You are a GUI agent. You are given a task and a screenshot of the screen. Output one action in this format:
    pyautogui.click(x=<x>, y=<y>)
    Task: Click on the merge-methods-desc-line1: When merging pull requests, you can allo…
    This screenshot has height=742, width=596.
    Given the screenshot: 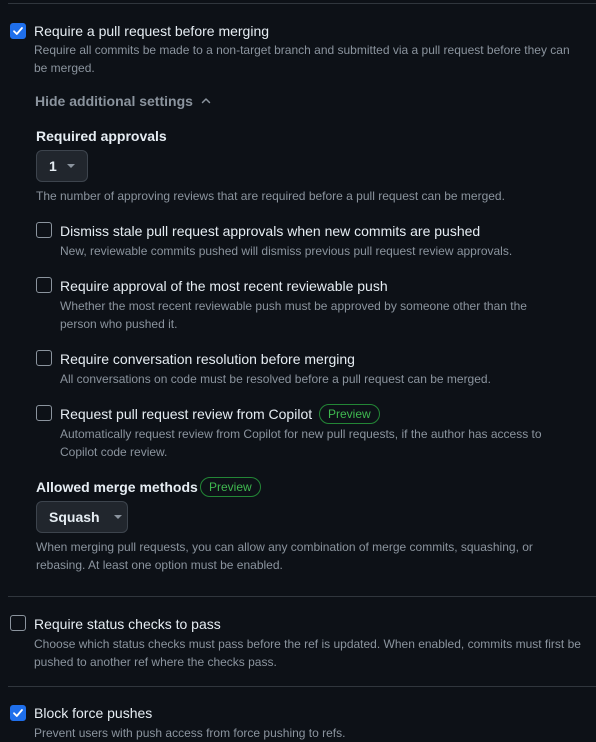 What is the action you would take?
    pyautogui.click(x=284, y=547)
    